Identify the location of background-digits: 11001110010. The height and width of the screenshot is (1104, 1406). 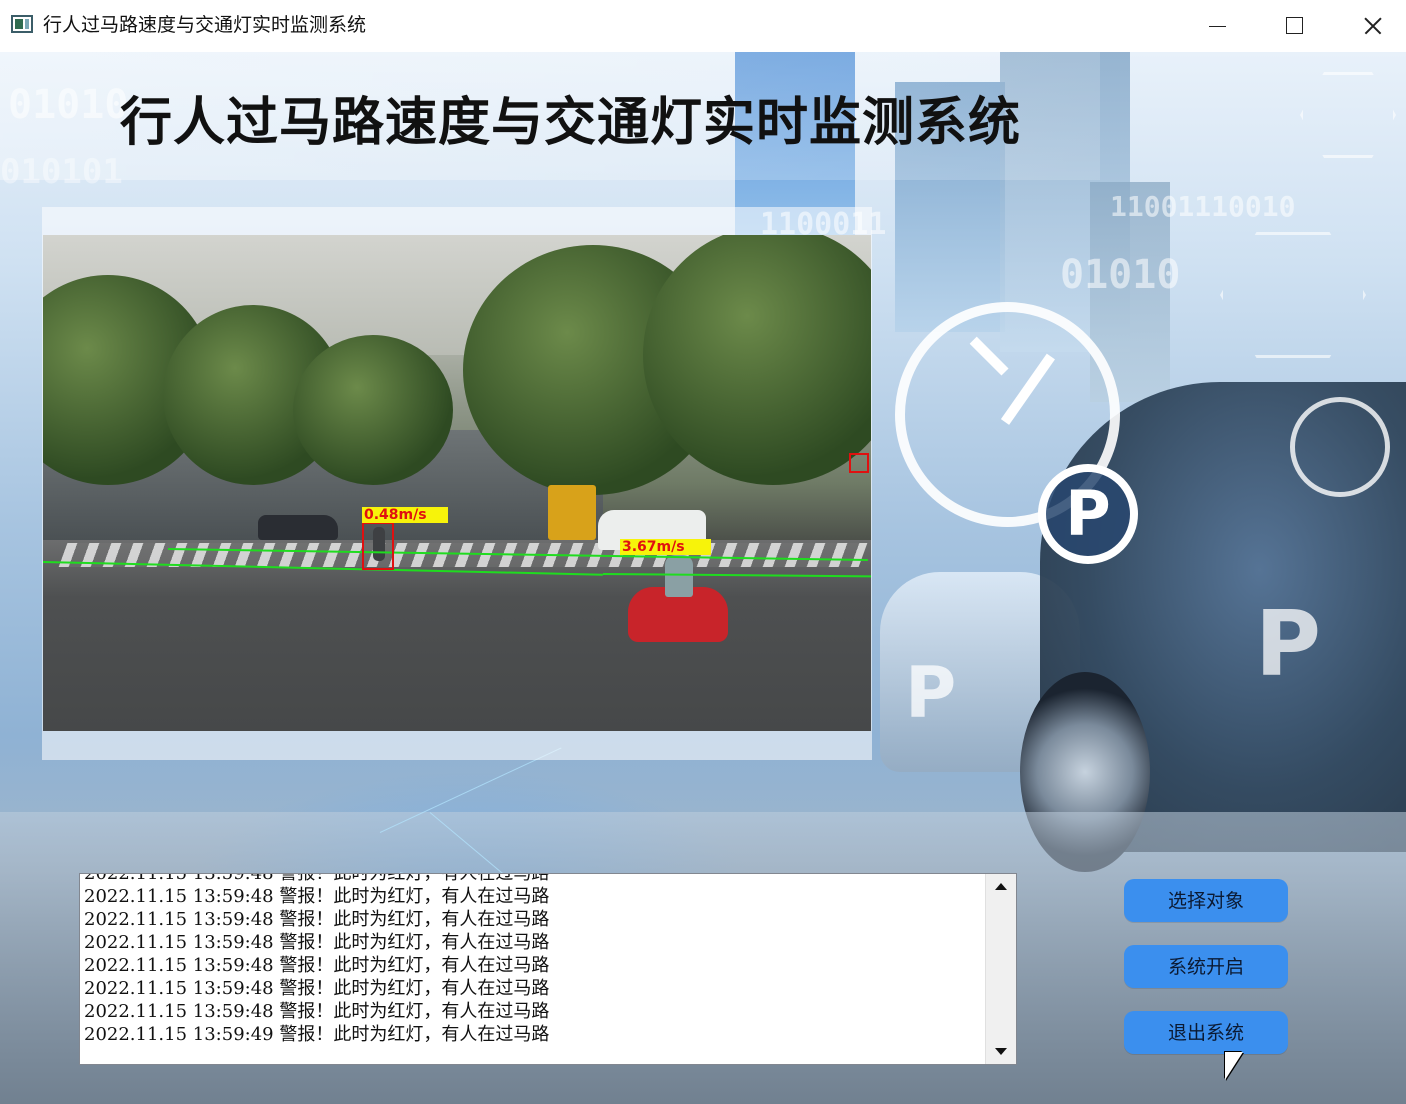
(1203, 206).